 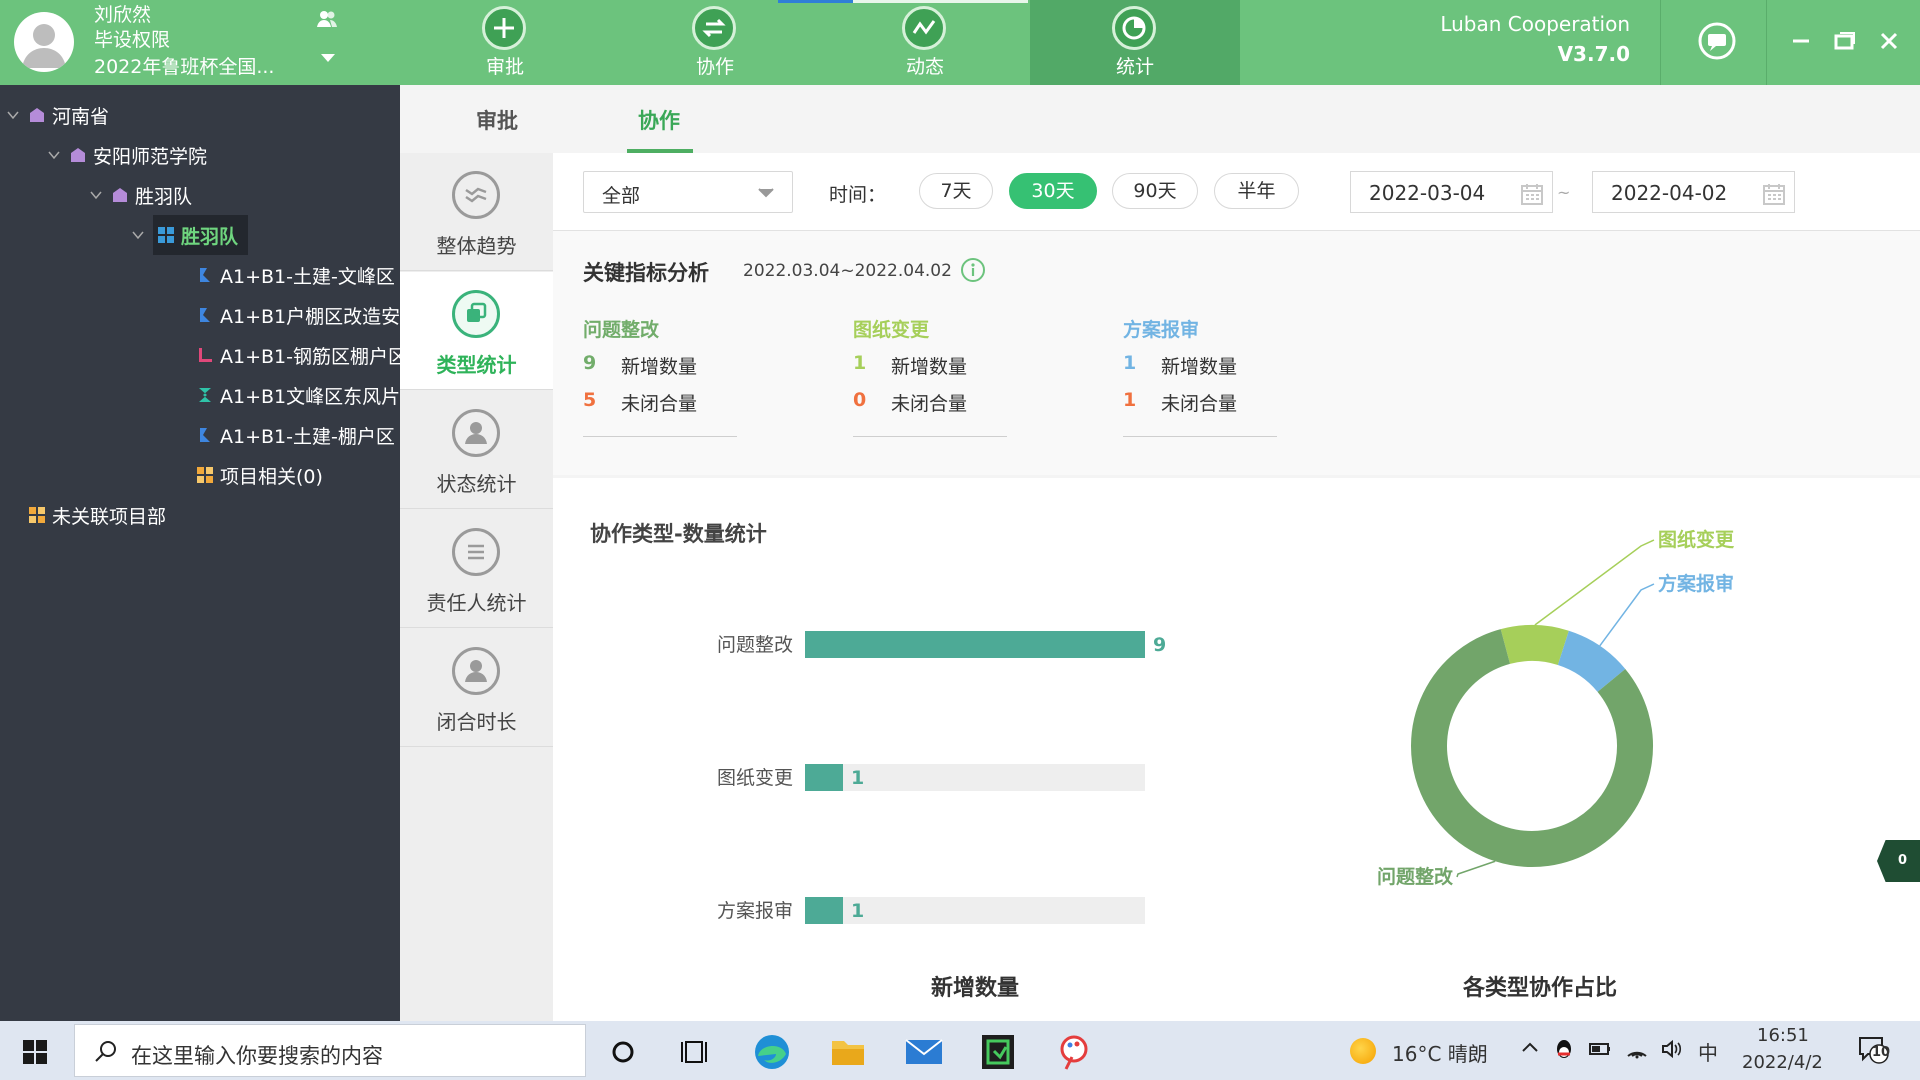 What do you see at coordinates (44, 42) in the screenshot?
I see `user-avatar` at bounding box center [44, 42].